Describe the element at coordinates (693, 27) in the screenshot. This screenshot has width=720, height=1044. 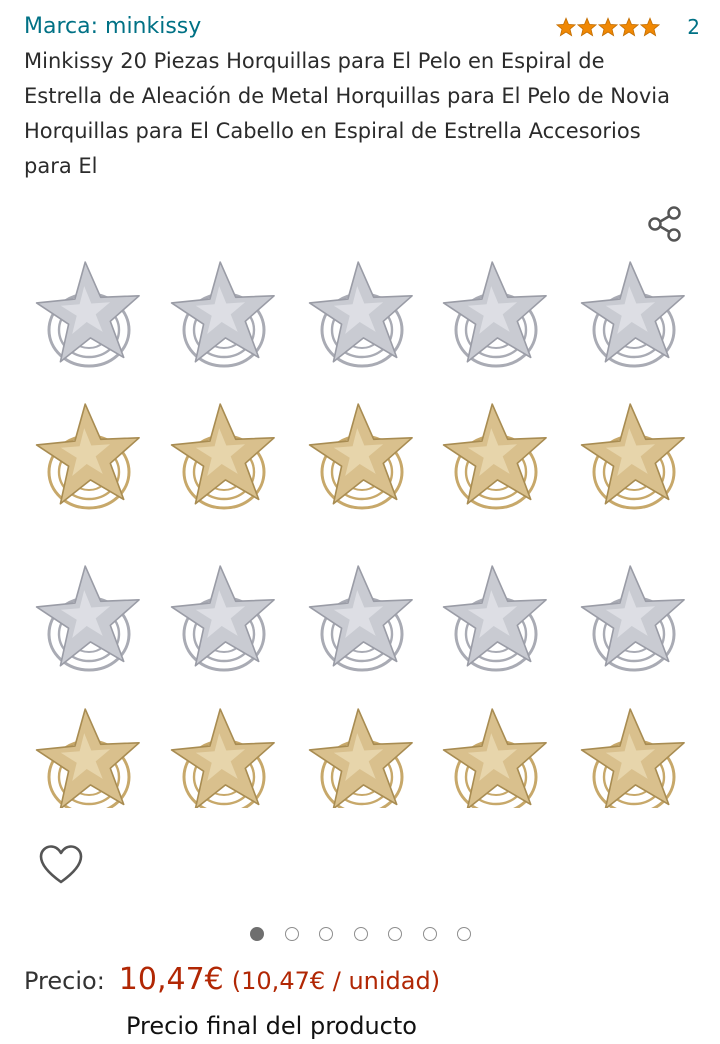
I see `rating-count: 2` at that location.